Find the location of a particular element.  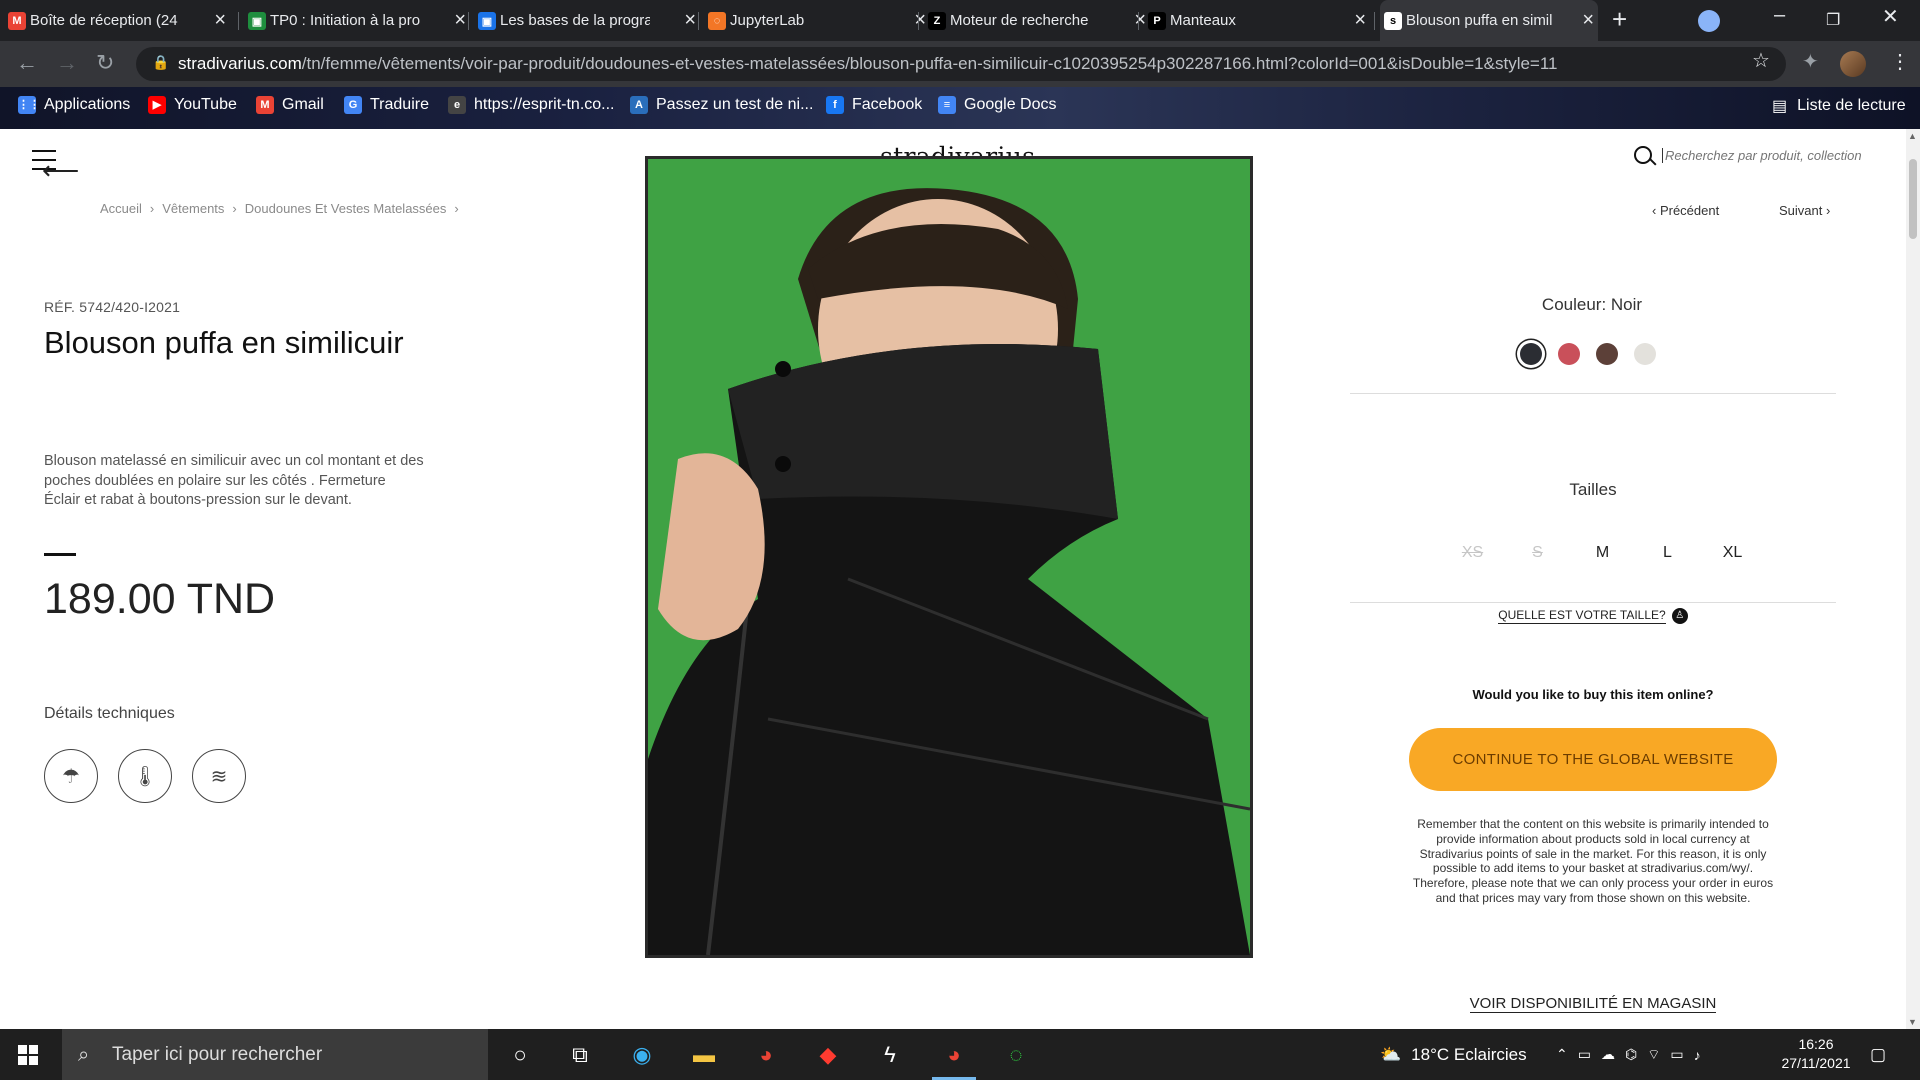

edge-icon: ◉ is located at coordinates (642, 1055).